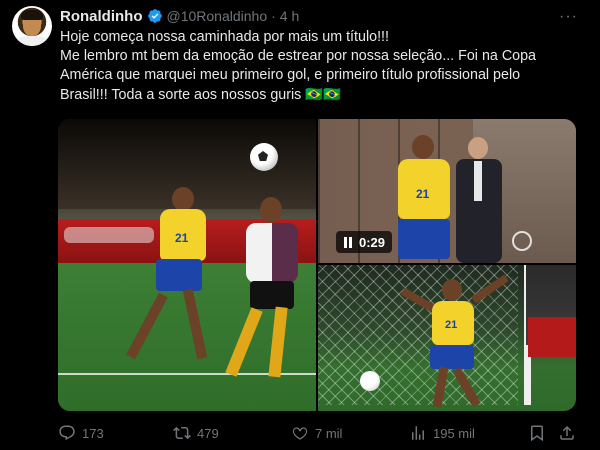 This screenshot has height=450, width=600. I want to click on share-button, so click(567, 433).